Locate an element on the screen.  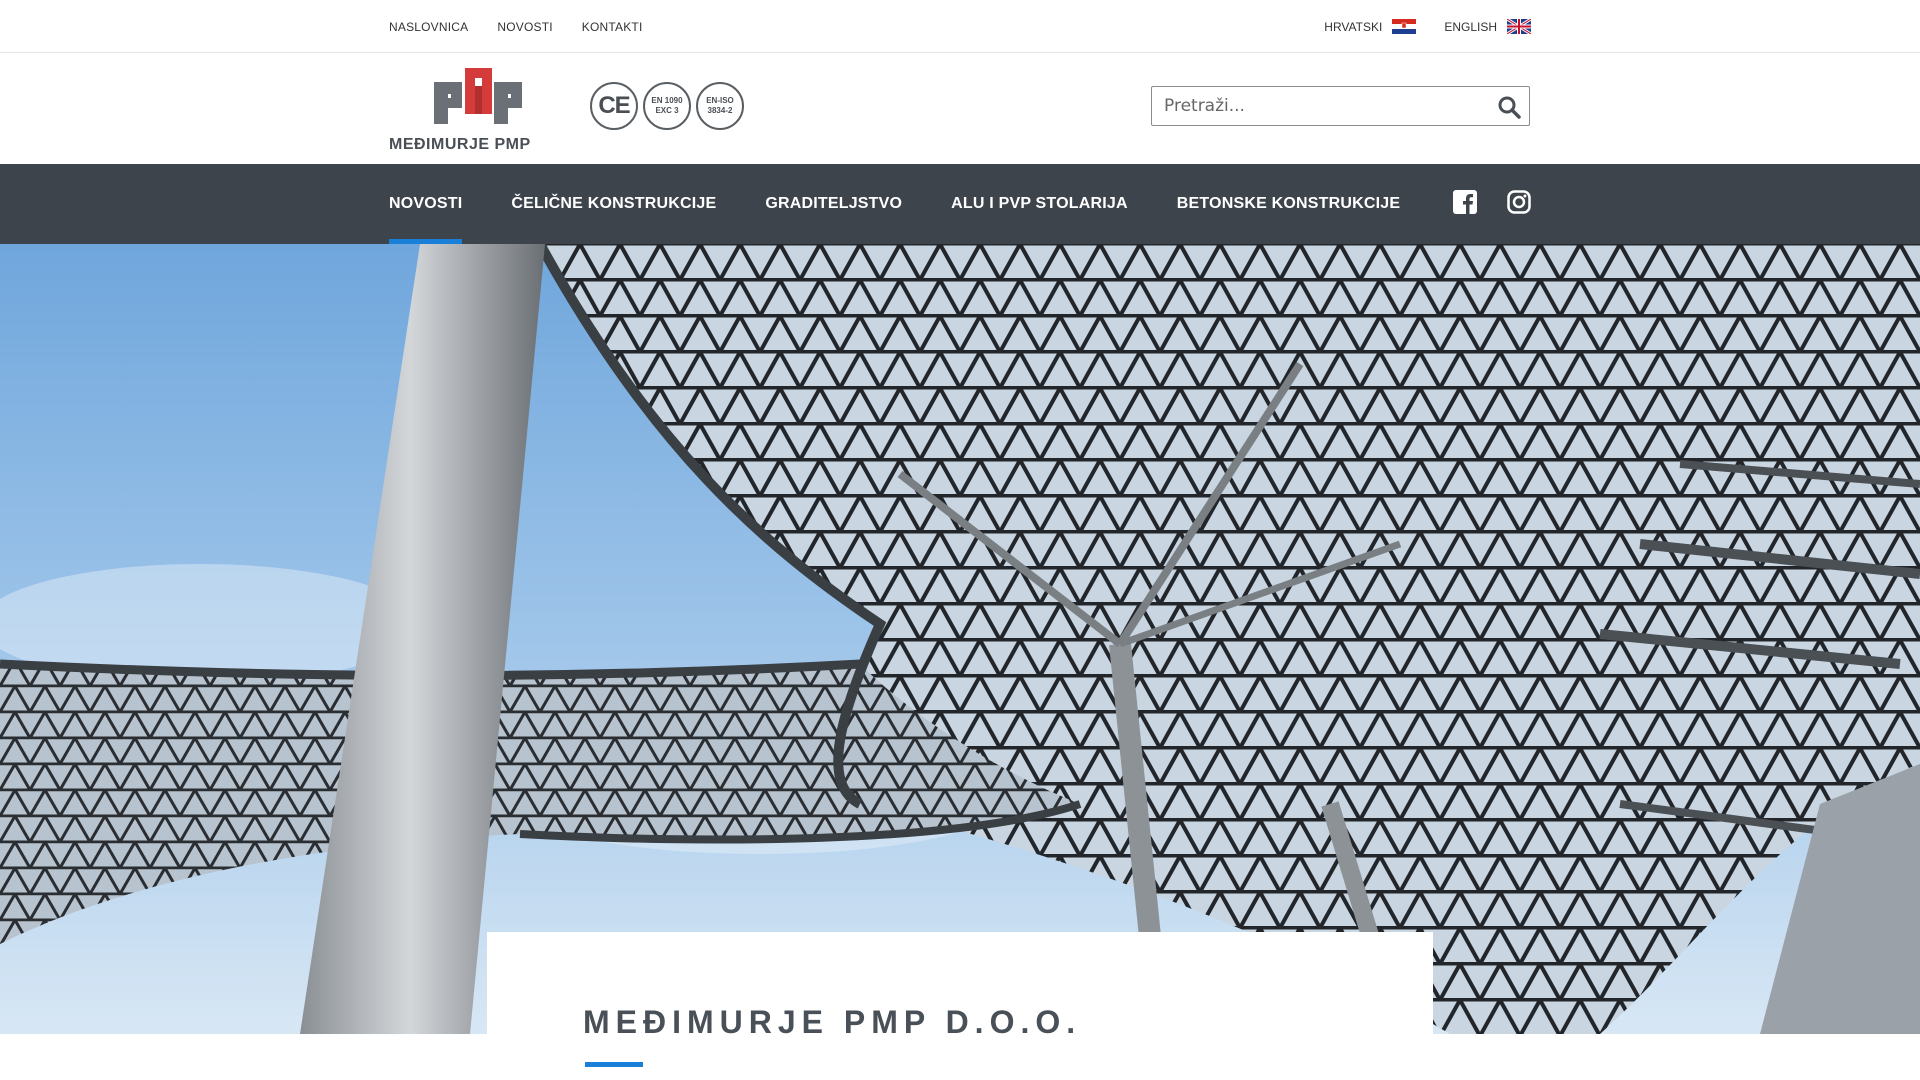
social-links is located at coordinates (1492, 202).